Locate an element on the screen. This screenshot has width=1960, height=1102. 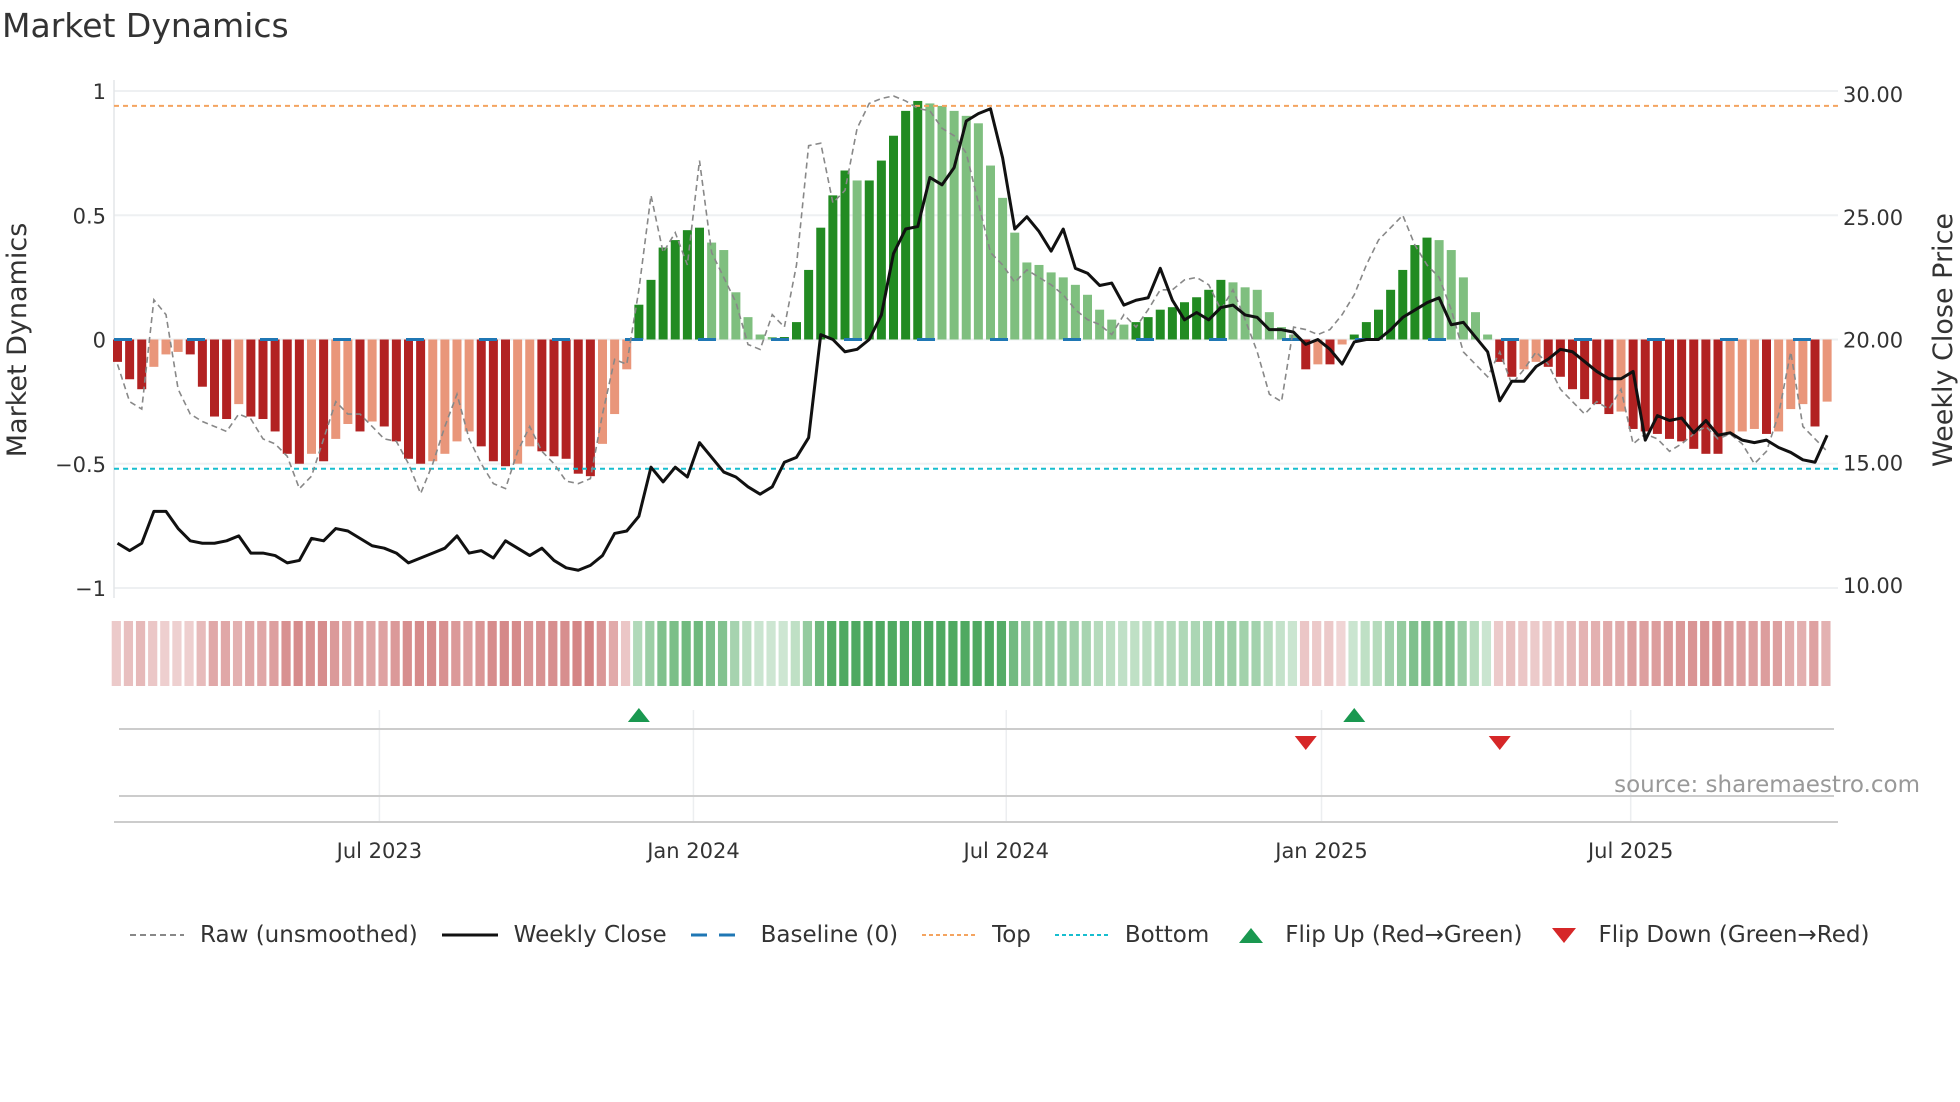
solid-black-line-icon is located at coordinates (469, 935).